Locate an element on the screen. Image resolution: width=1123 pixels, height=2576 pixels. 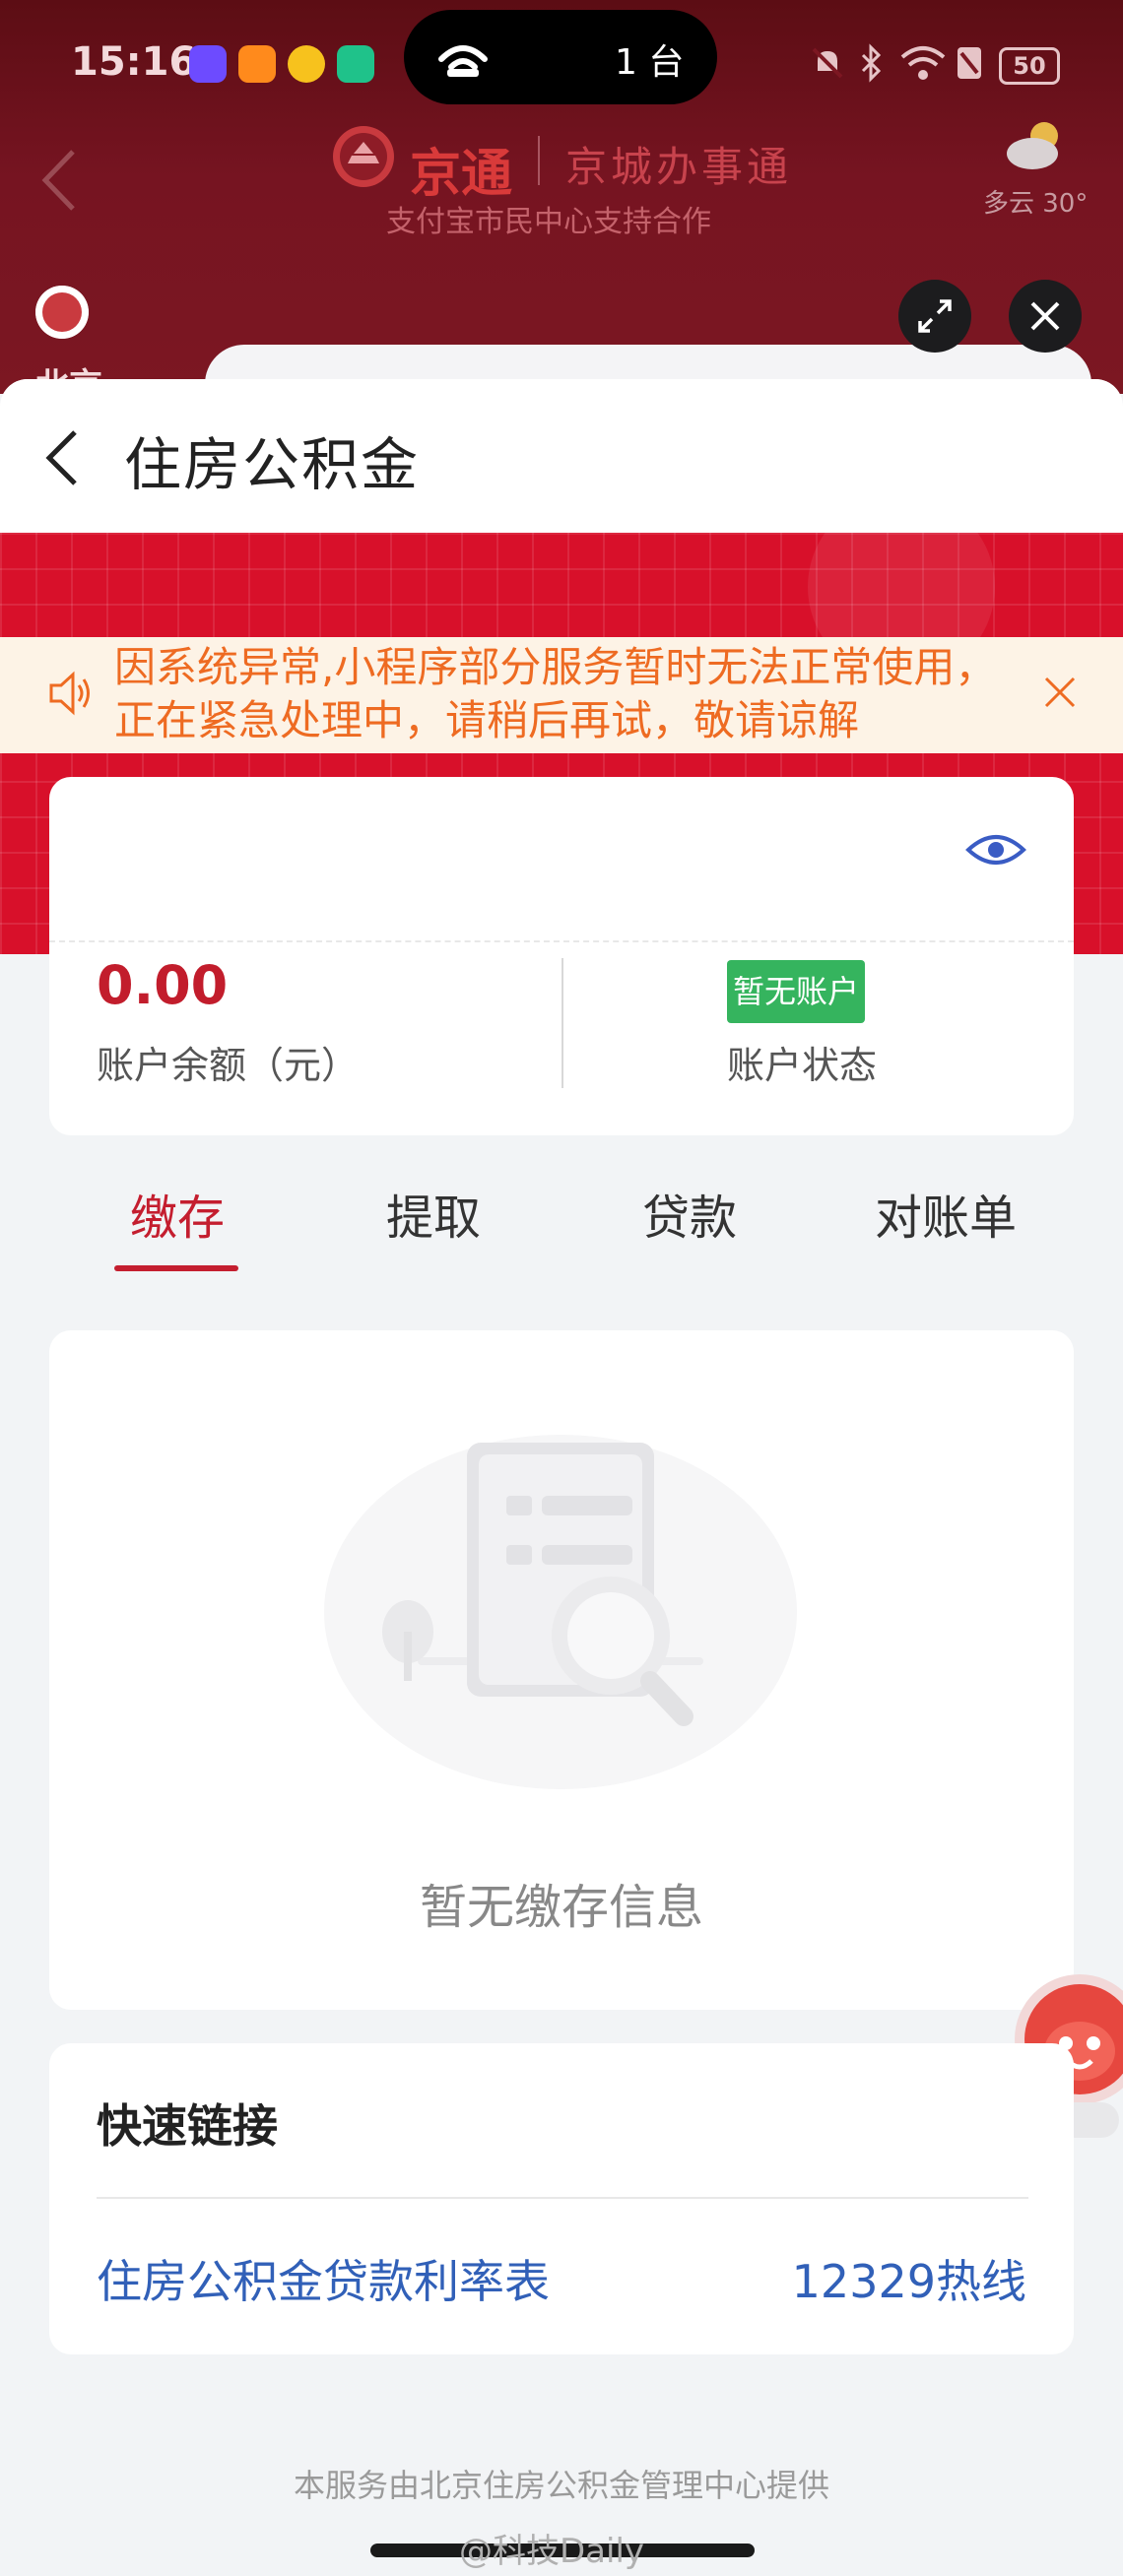
jingtong-emblem-icon is located at coordinates (363, 156).